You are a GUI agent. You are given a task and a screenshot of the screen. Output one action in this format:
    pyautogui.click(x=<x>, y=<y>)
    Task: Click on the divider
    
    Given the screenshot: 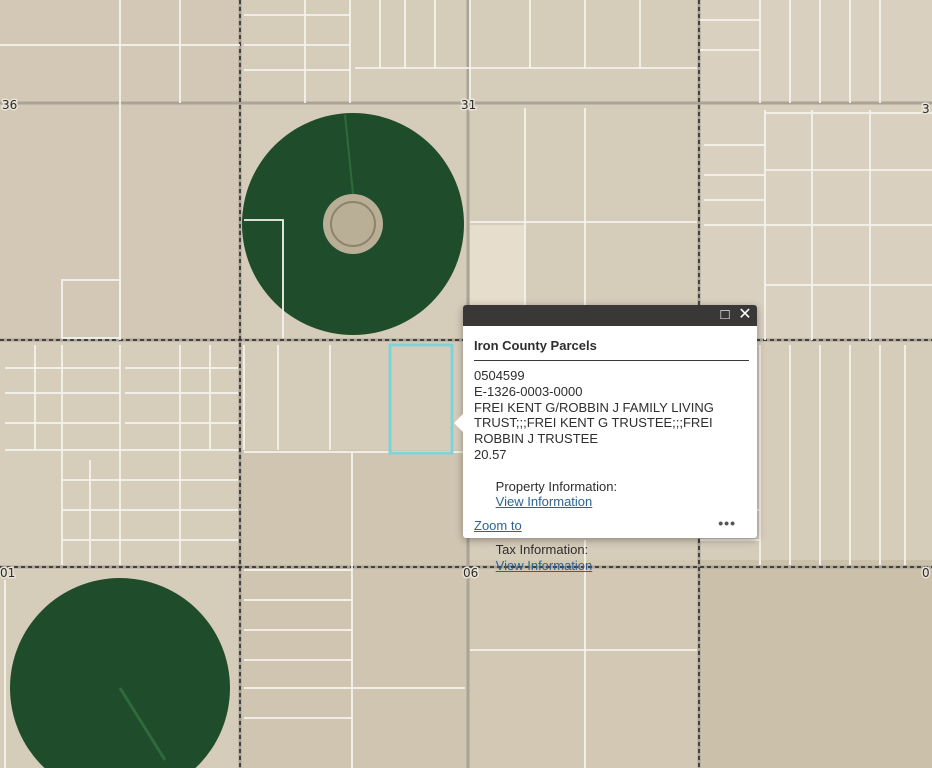 What is the action you would take?
    pyautogui.click(x=611, y=360)
    